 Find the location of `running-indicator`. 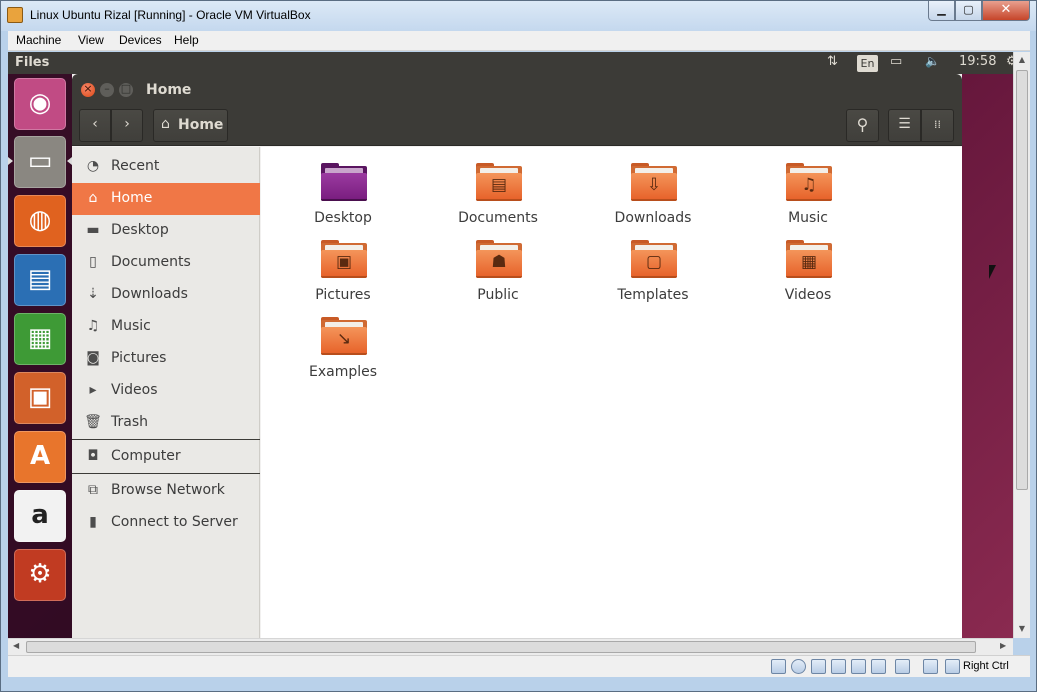

running-indicator is located at coordinates (10, 161).